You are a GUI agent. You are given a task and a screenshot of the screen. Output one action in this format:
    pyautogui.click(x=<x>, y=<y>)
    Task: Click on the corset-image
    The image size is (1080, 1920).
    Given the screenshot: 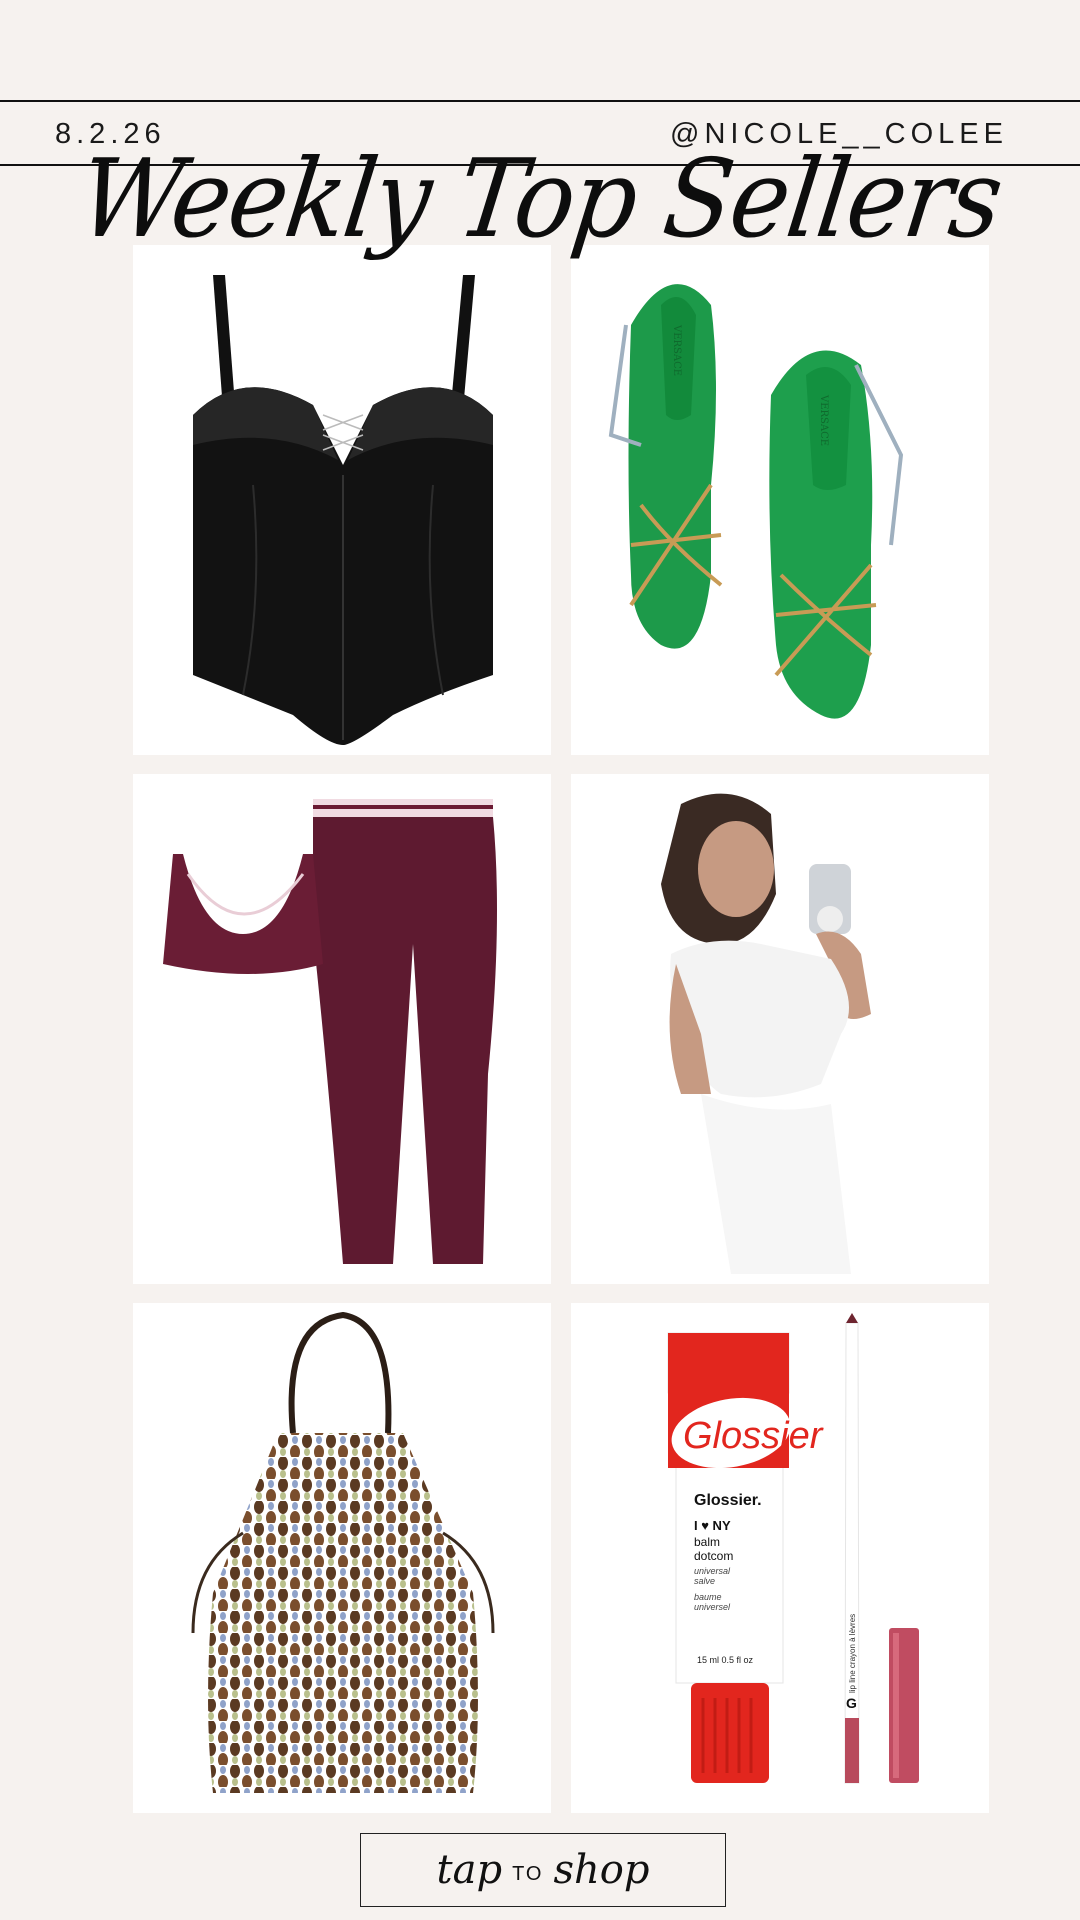 What is the action you would take?
    pyautogui.click(x=343, y=510)
    